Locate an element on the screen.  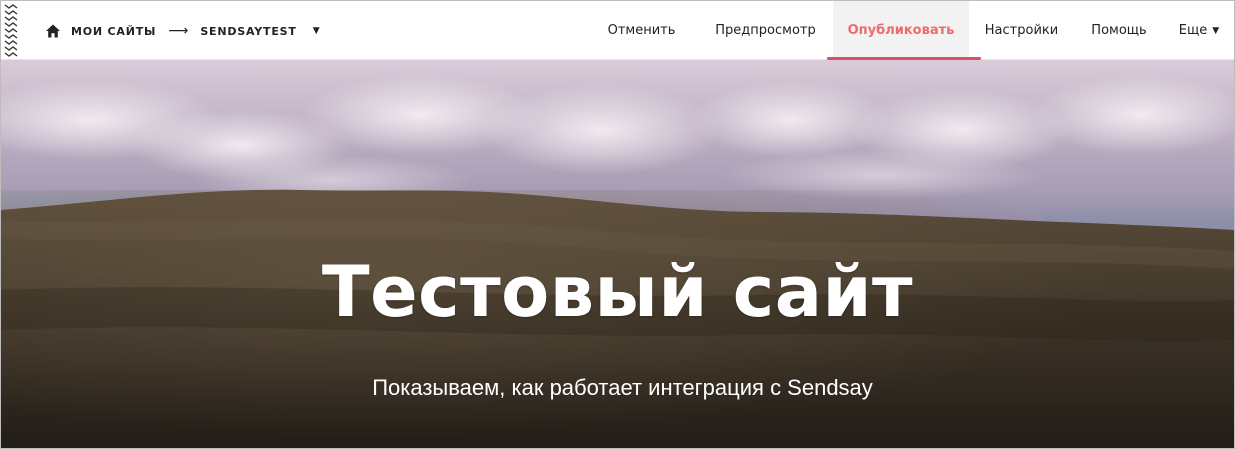
help-button: Помощь is located at coordinates (1119, 30).